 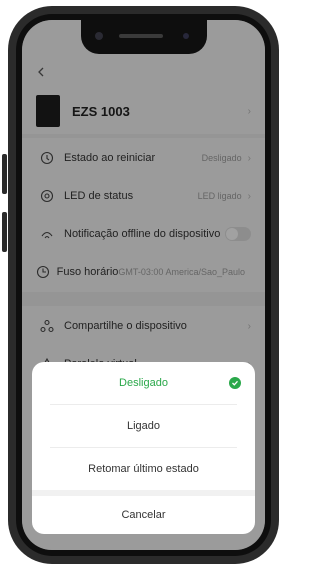 I want to click on notch, so click(x=143, y=37).